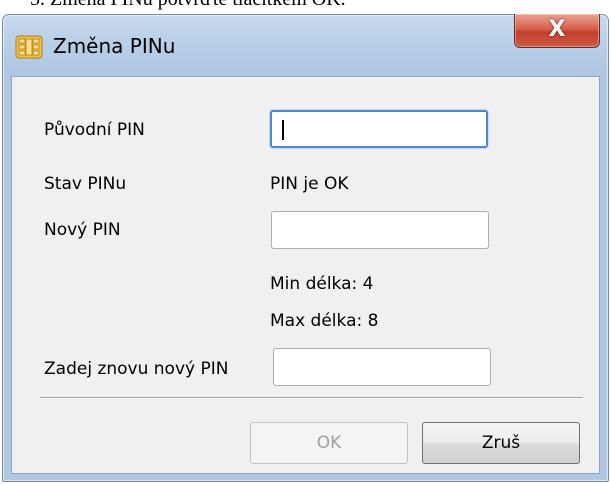 The height and width of the screenshot is (484, 611). I want to click on confirm-pin-input, so click(382, 367).